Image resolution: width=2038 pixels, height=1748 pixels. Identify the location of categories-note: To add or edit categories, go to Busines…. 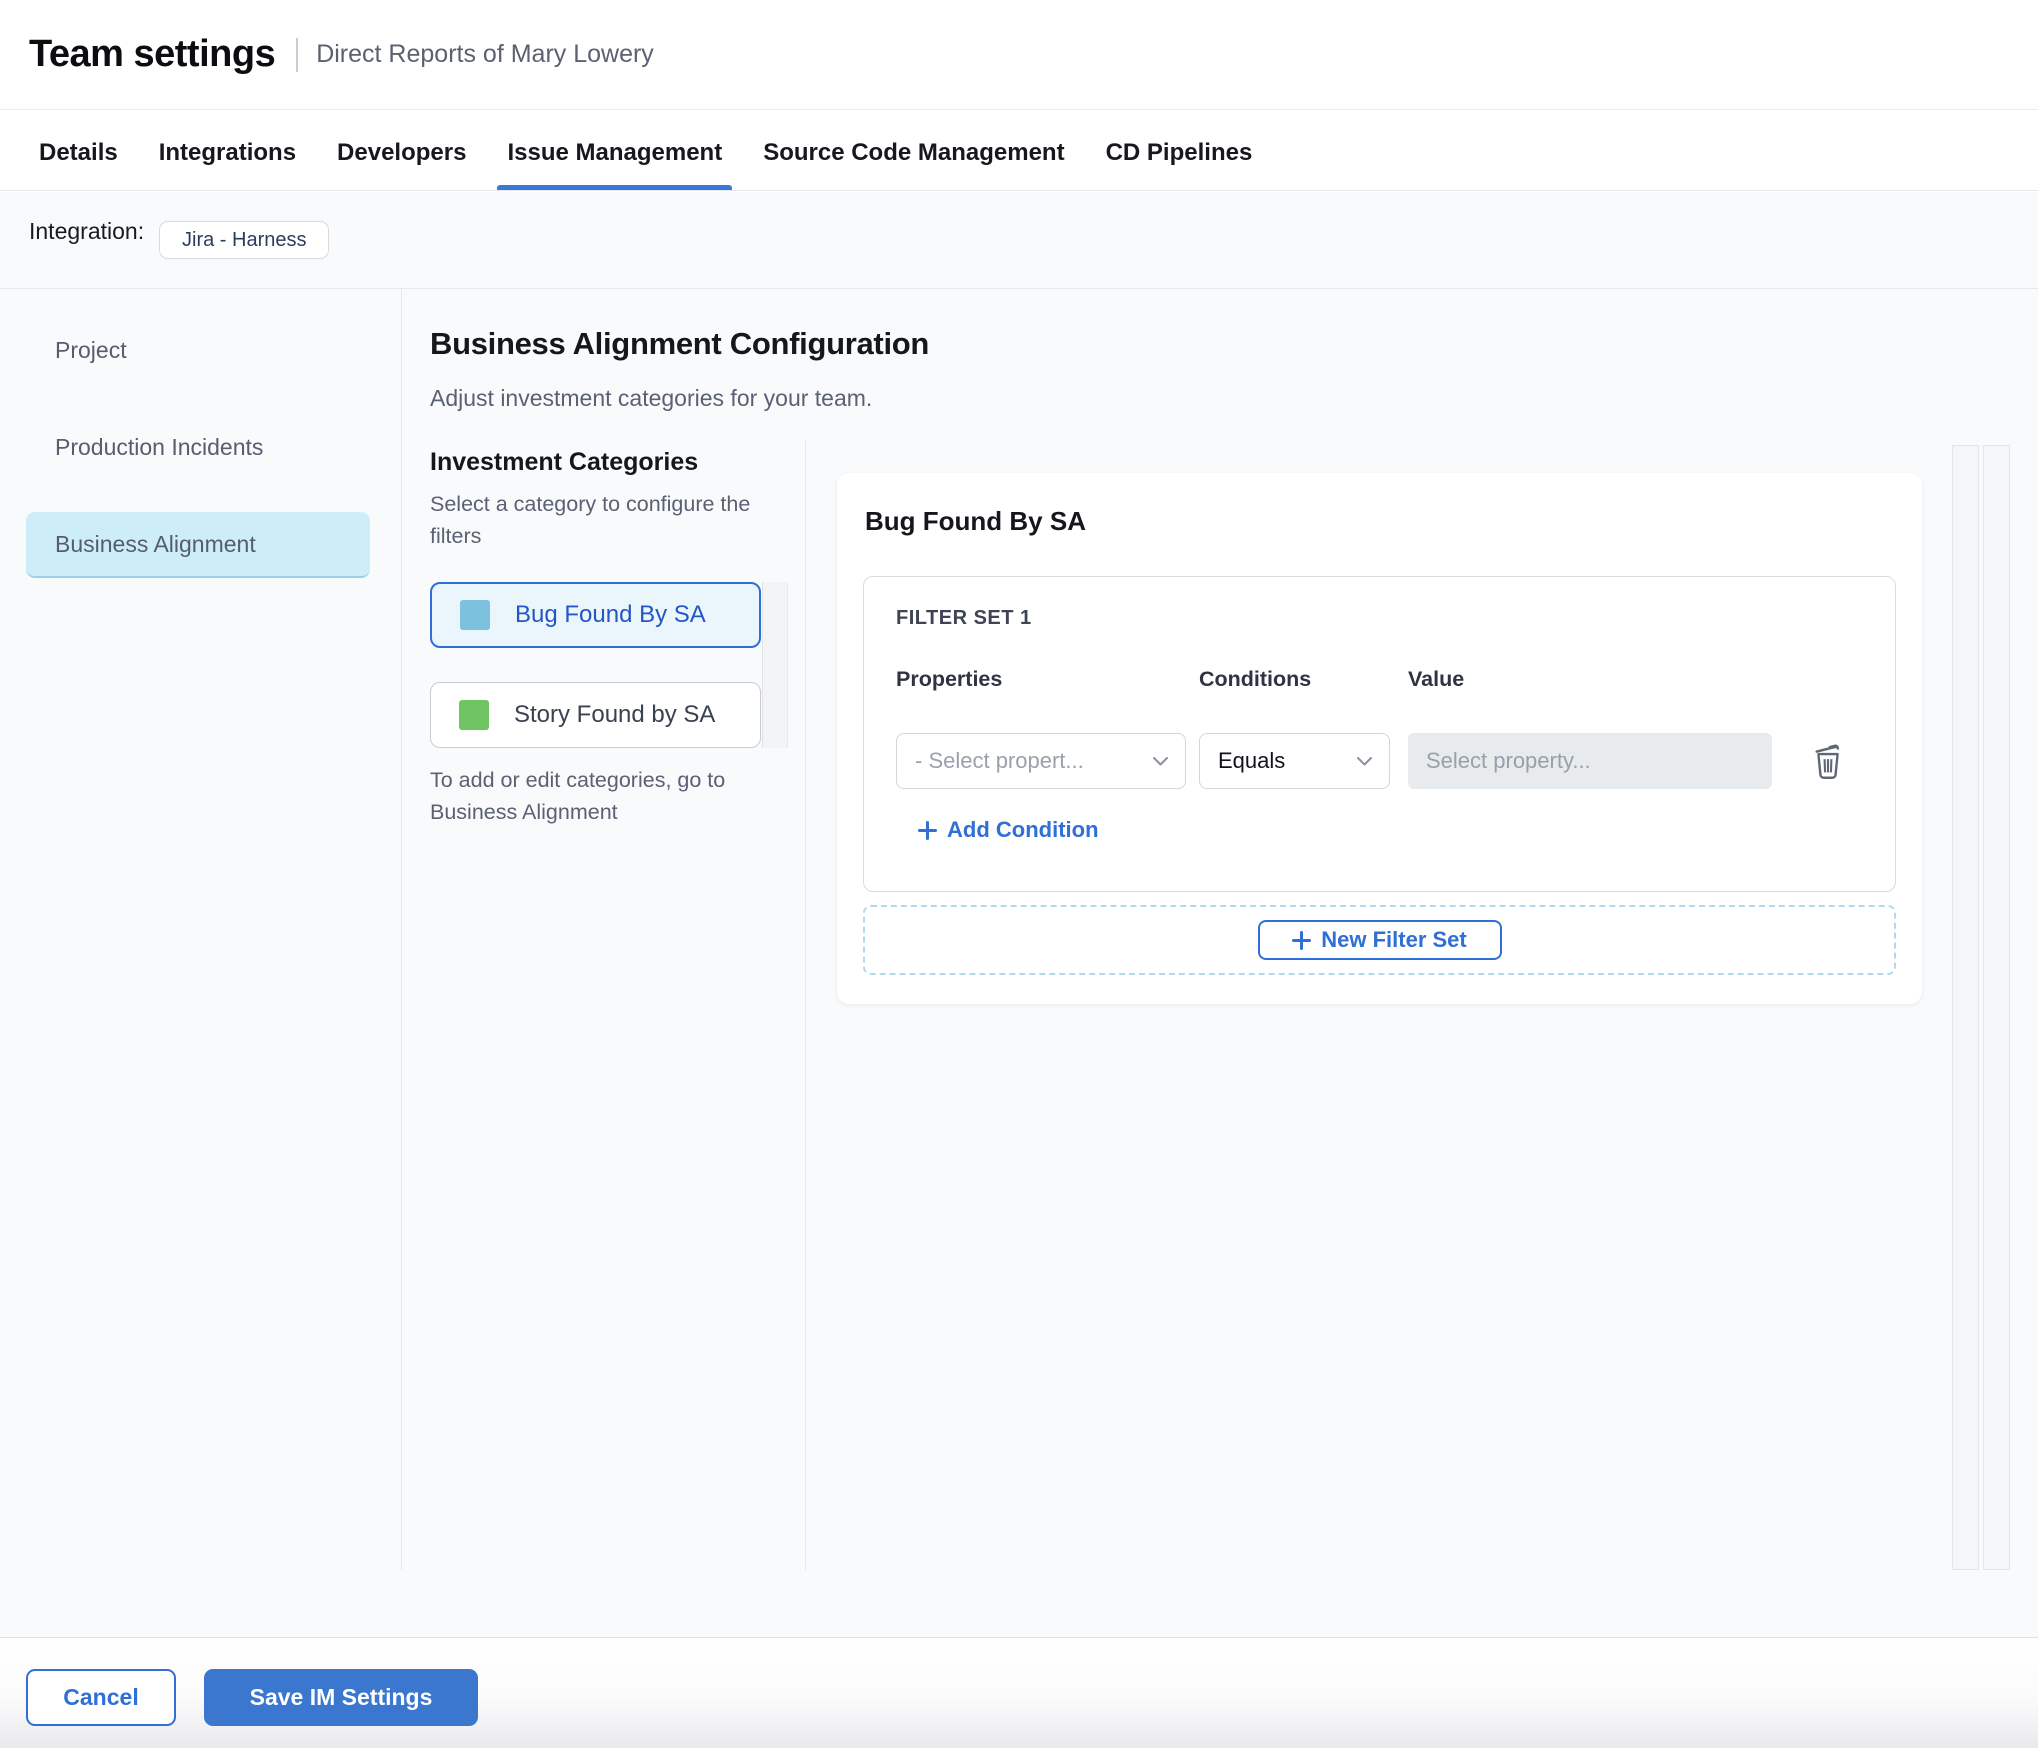
(578, 796).